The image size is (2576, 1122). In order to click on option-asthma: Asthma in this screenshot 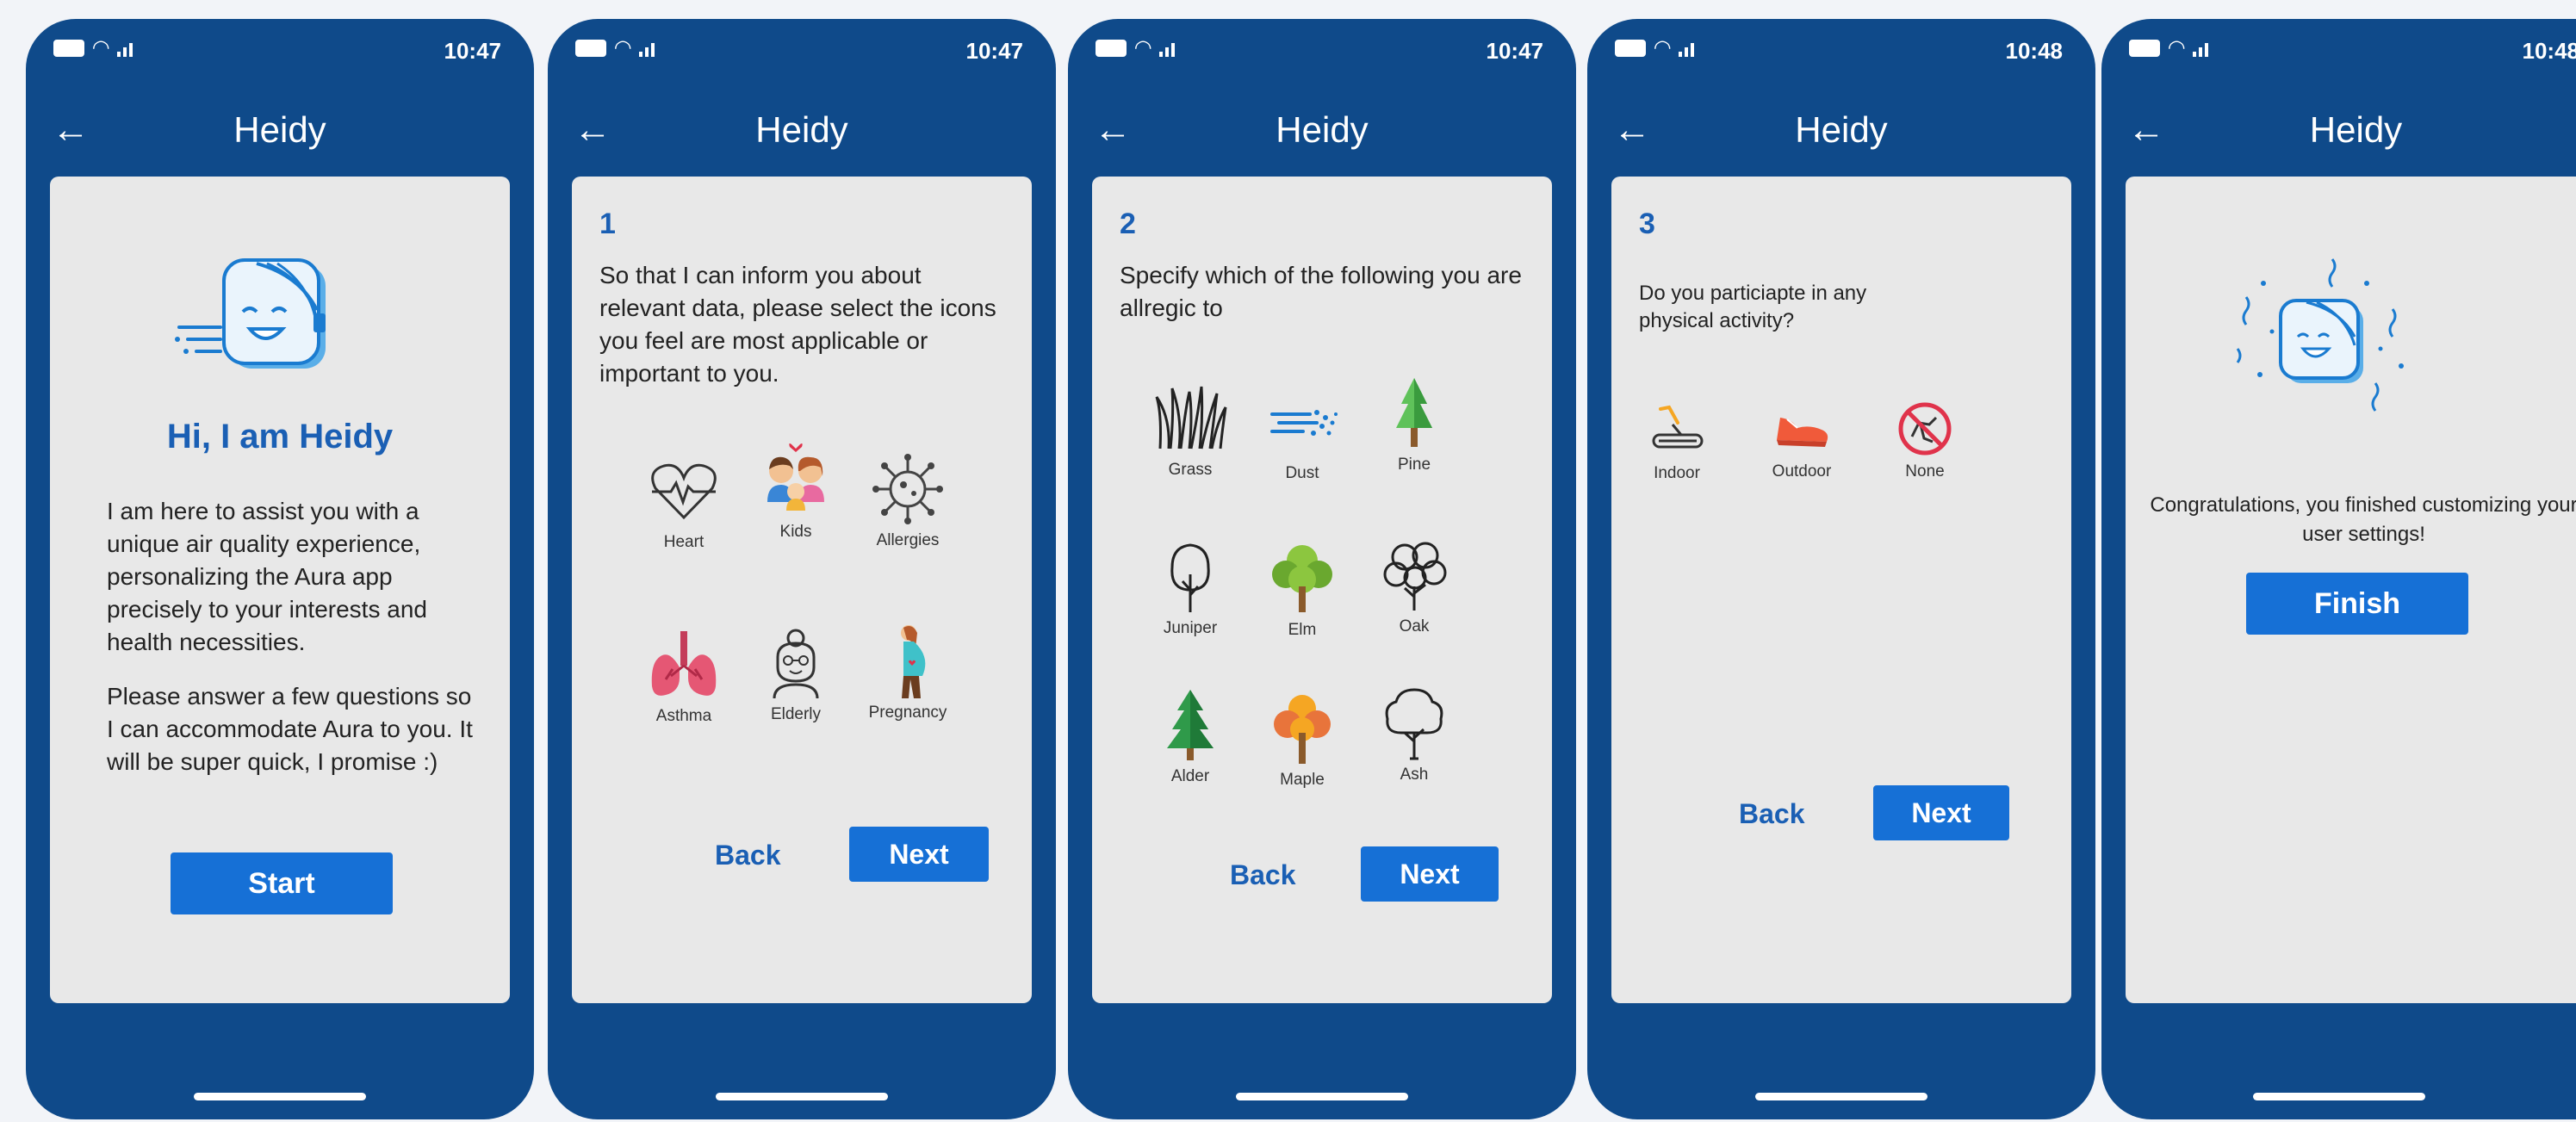, I will do `click(684, 676)`.